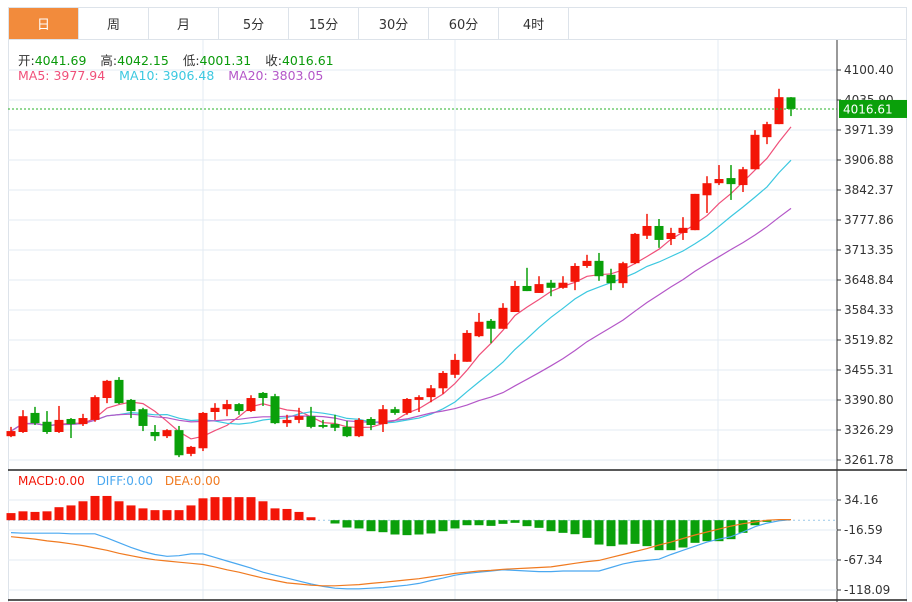  I want to click on price-tick-label: 3777.86, so click(869, 220).